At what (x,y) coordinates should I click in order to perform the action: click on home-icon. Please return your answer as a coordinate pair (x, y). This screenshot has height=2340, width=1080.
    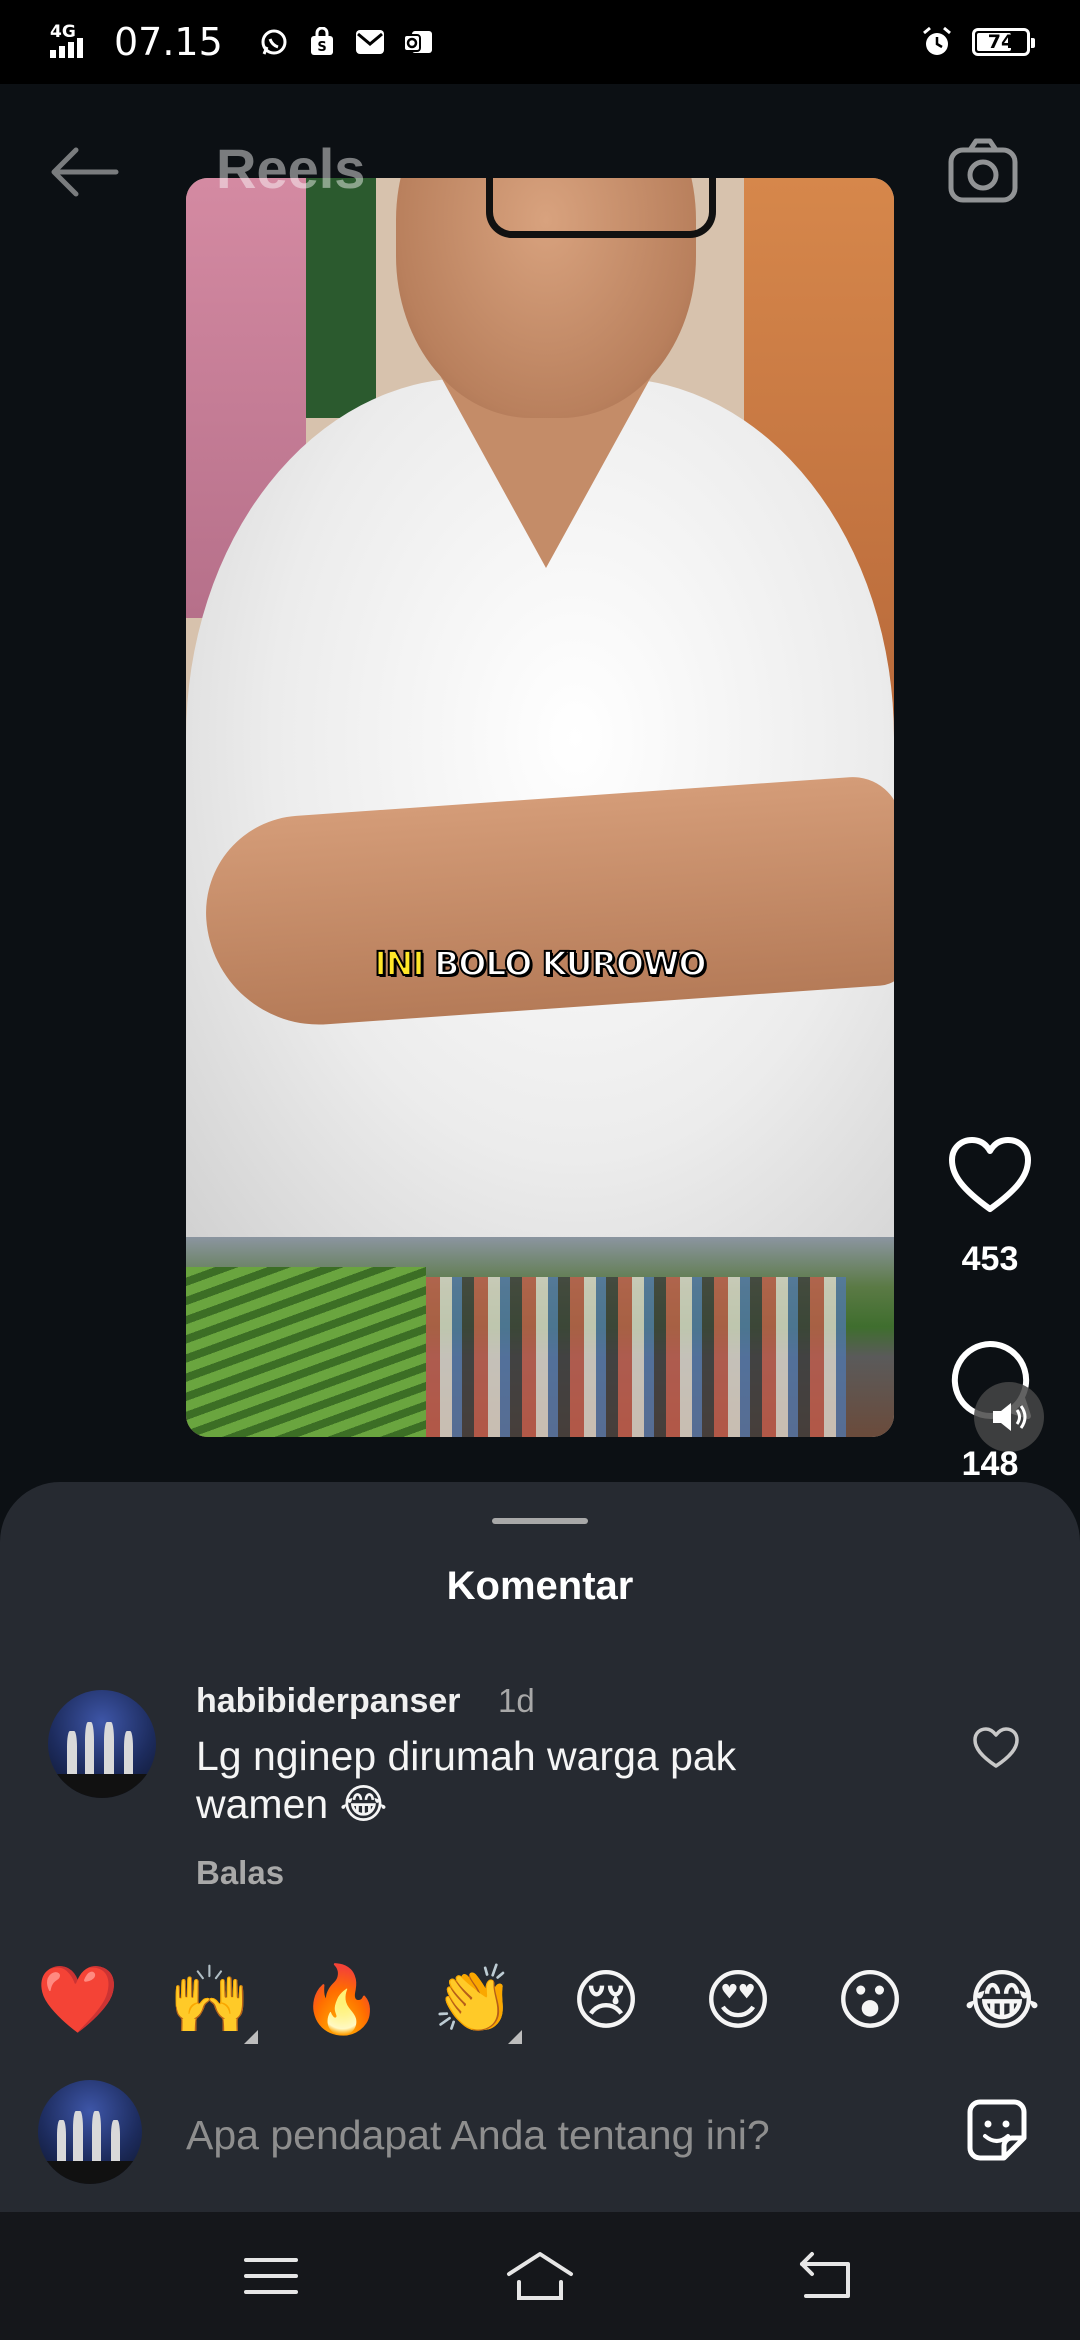
    Looking at the image, I should click on (540, 2276).